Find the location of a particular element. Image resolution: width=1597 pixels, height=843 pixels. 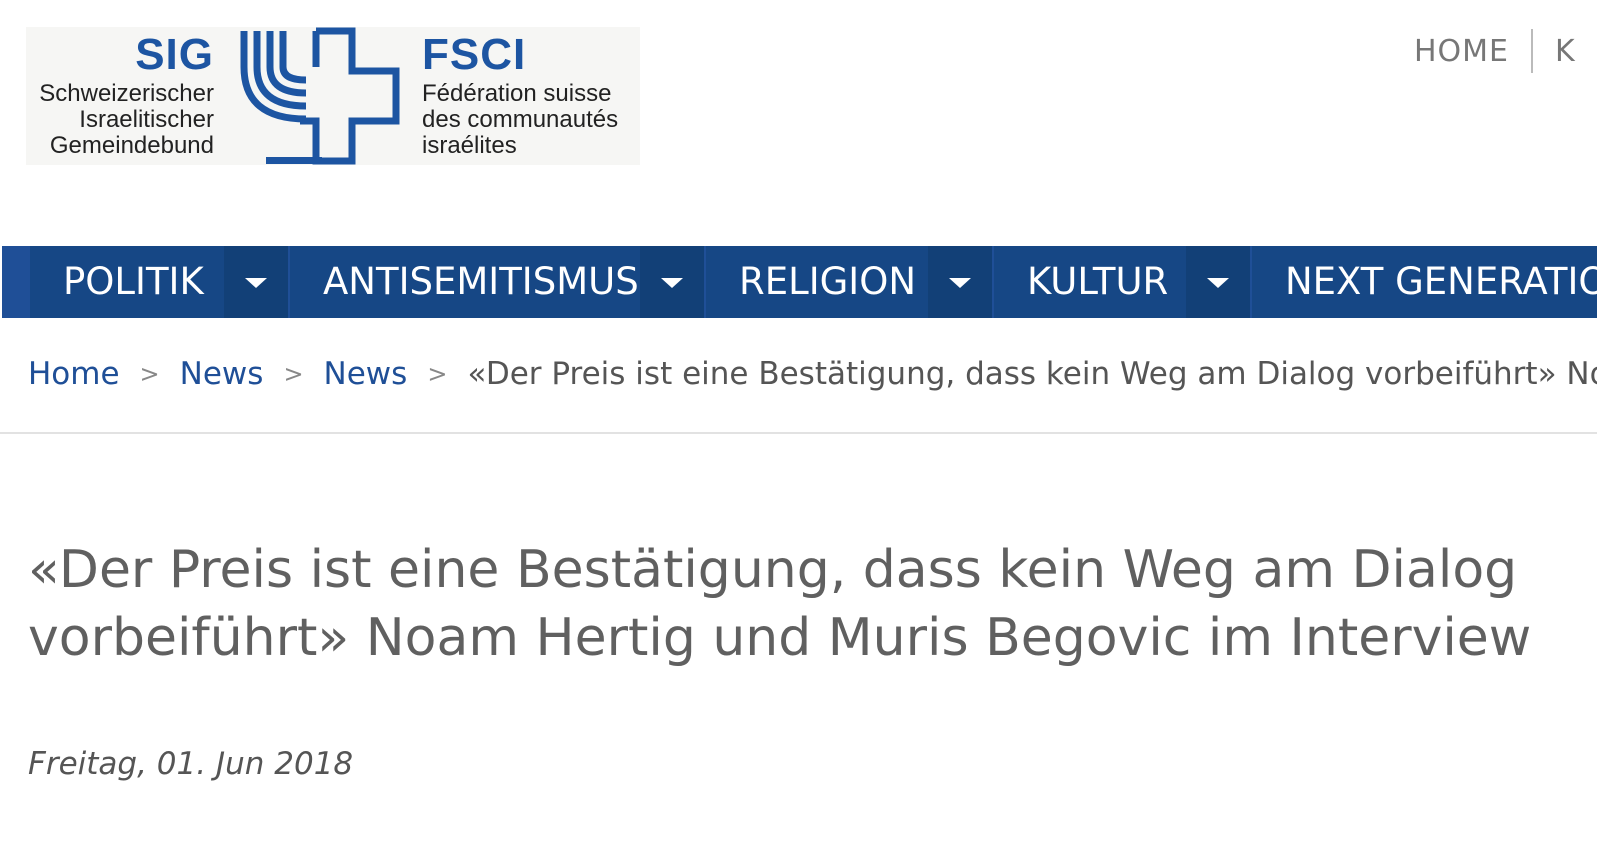

menorah-cross-emblem-icon is located at coordinates (326, 98).